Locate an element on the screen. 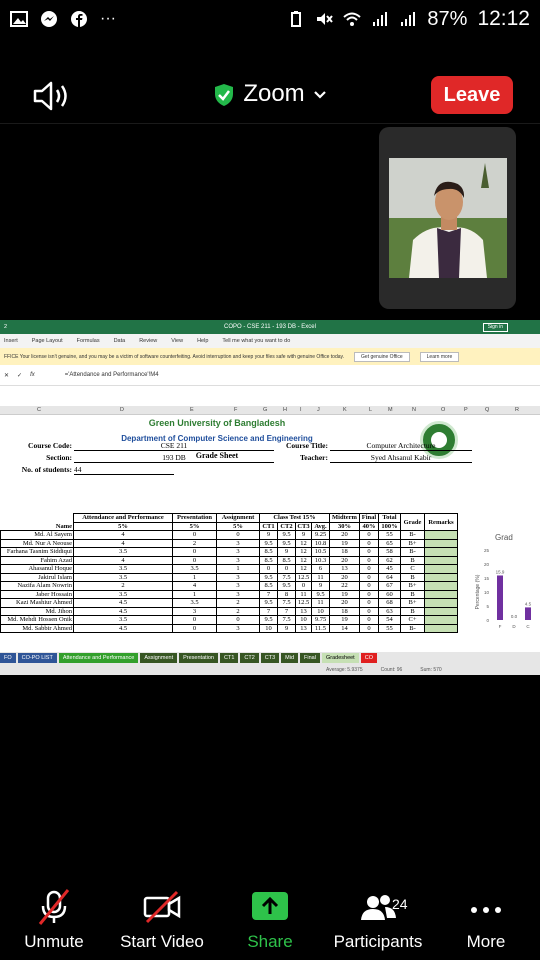 The height and width of the screenshot is (960, 540). header-assignment-pct: 5% is located at coordinates (238, 526).